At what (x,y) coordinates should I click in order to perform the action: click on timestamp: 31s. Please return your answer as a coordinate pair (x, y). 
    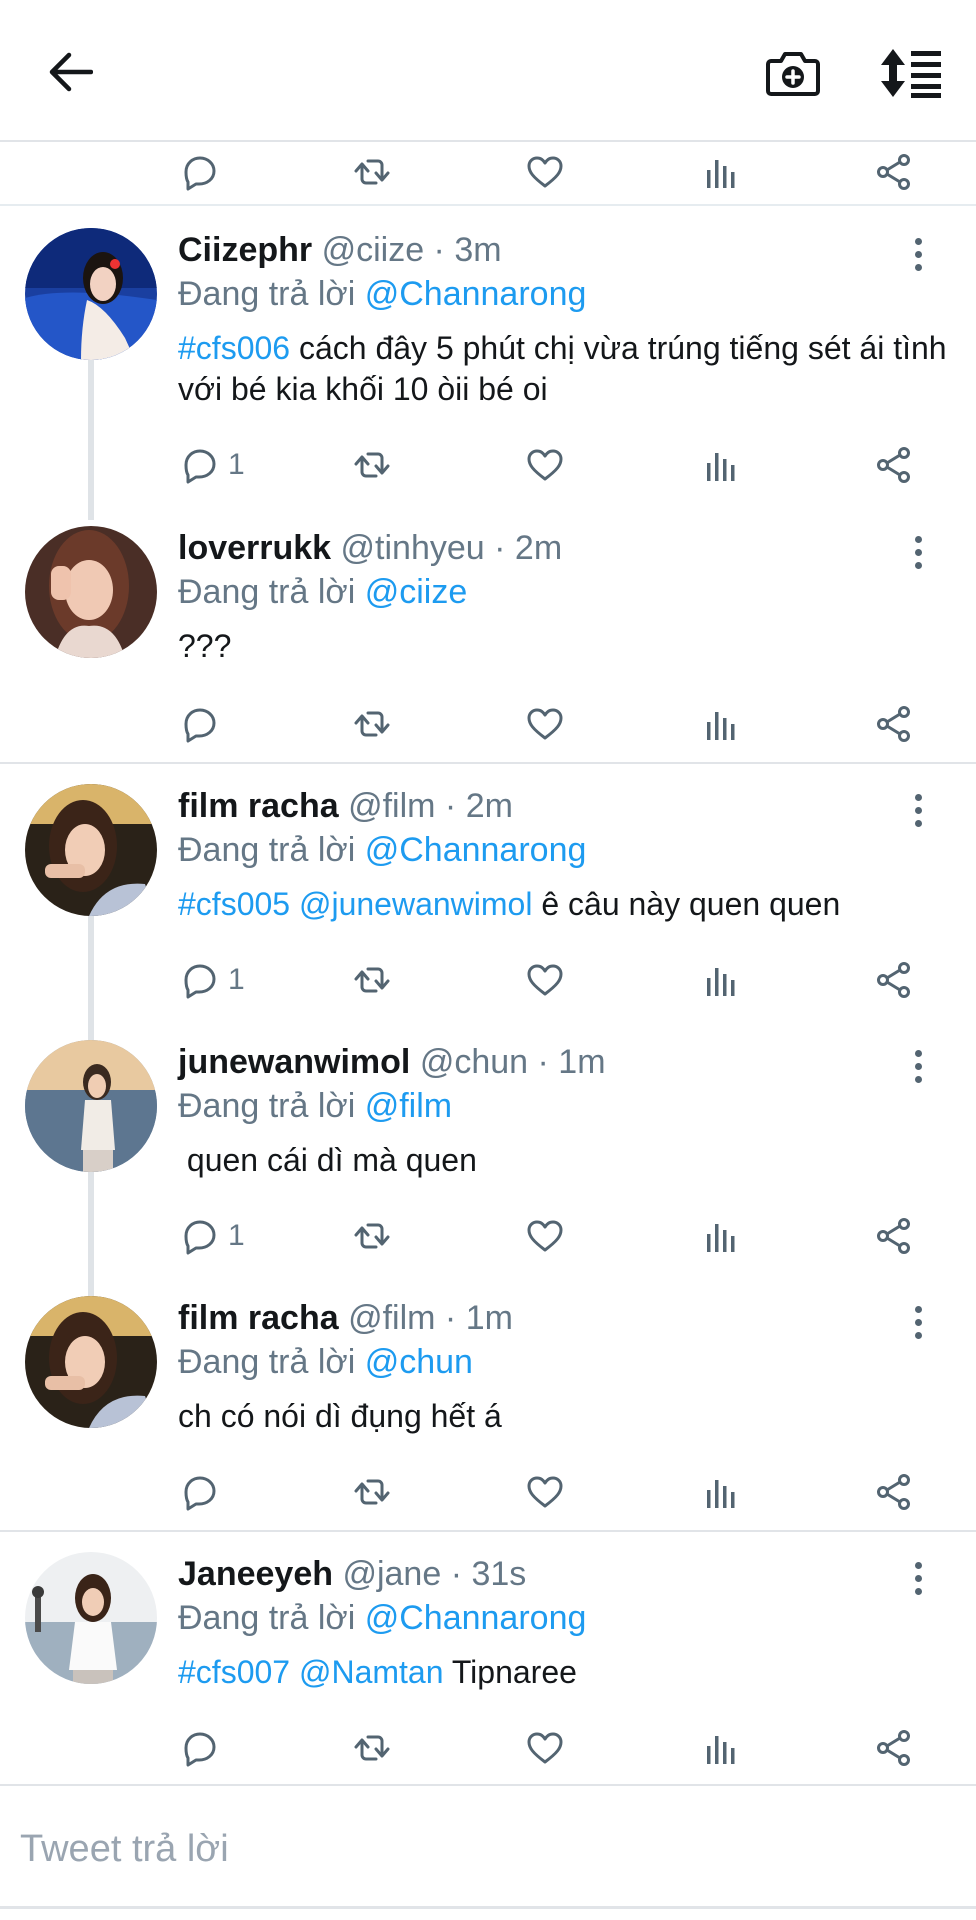
    Looking at the image, I should click on (498, 1574).